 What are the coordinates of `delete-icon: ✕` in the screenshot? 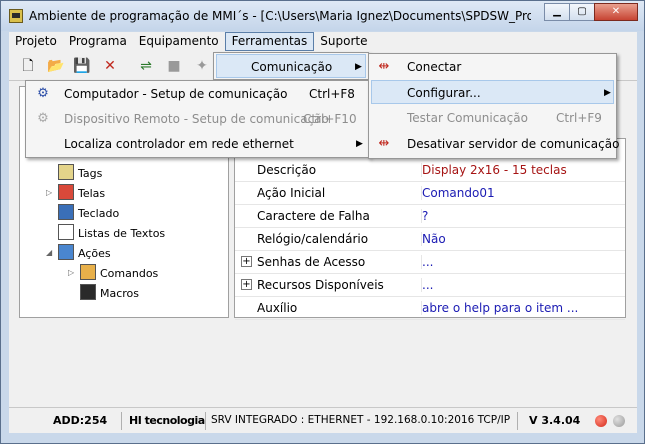 It's located at (110, 66).